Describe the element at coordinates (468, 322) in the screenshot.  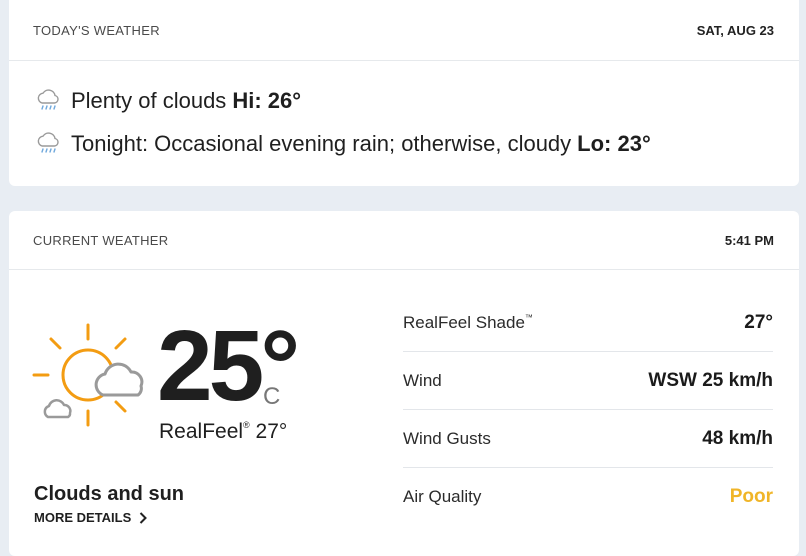
I see `detail-label: RealFeel Shade™` at that location.